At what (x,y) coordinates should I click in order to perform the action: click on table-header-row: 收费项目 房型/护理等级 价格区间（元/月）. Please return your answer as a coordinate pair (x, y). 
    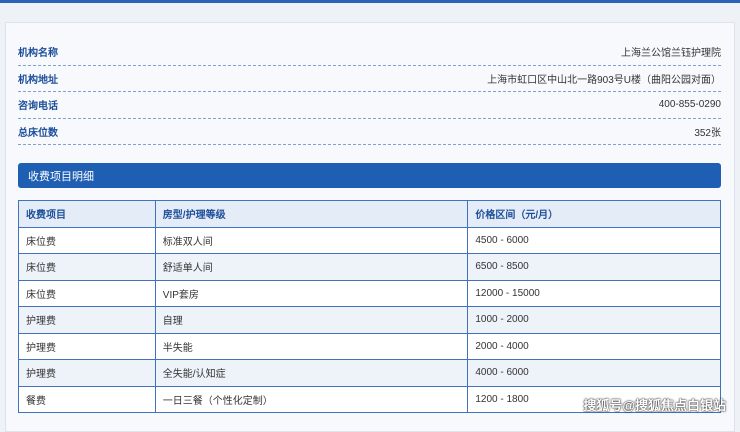
    Looking at the image, I should click on (369, 214).